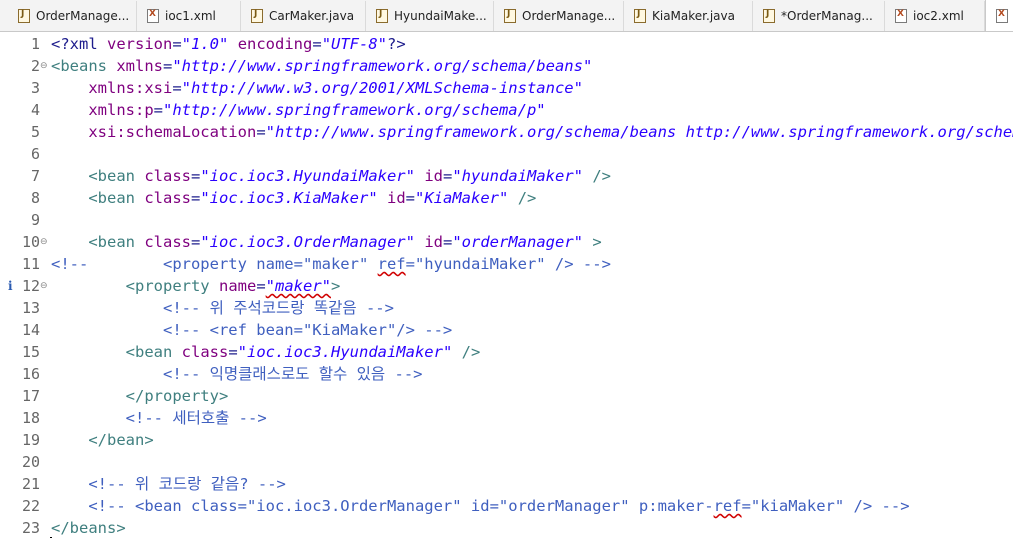  Describe the element at coordinates (121, 440) in the screenshot. I see `code-token: </bean>` at that location.